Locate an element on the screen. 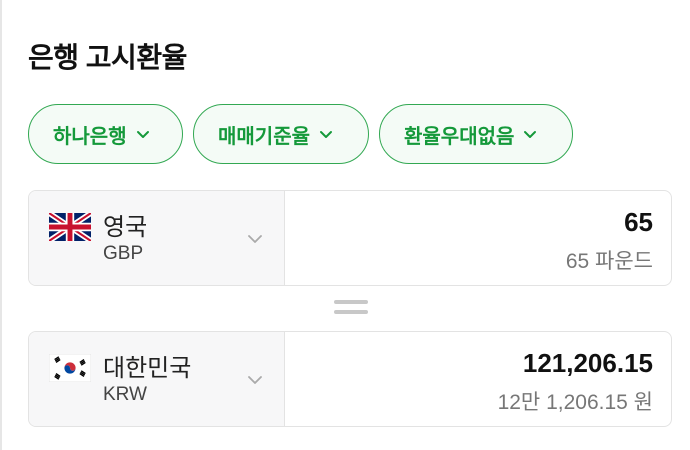  bank-select-label: 하나은행 is located at coordinates (90, 136).